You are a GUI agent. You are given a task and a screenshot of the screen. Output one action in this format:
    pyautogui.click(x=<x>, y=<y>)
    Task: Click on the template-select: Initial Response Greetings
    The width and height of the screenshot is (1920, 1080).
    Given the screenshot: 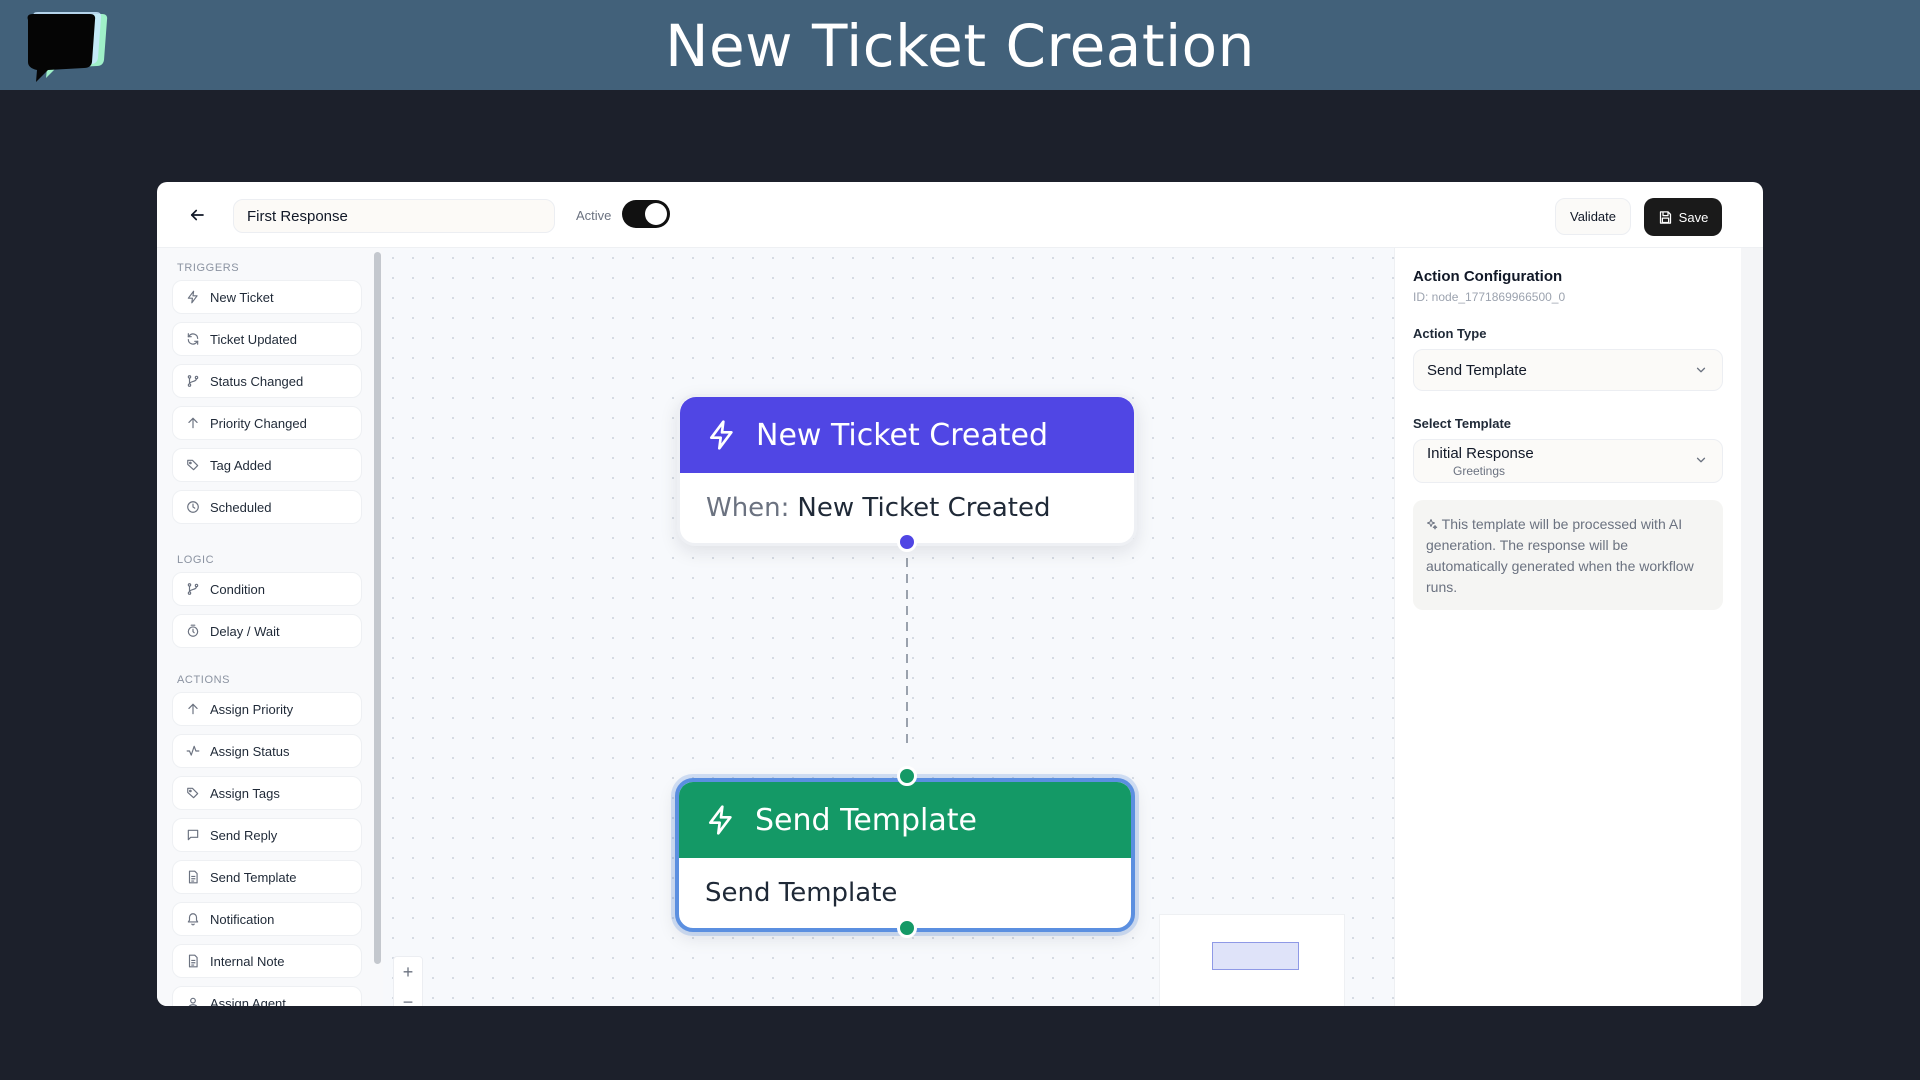 What is the action you would take?
    pyautogui.click(x=1568, y=461)
    